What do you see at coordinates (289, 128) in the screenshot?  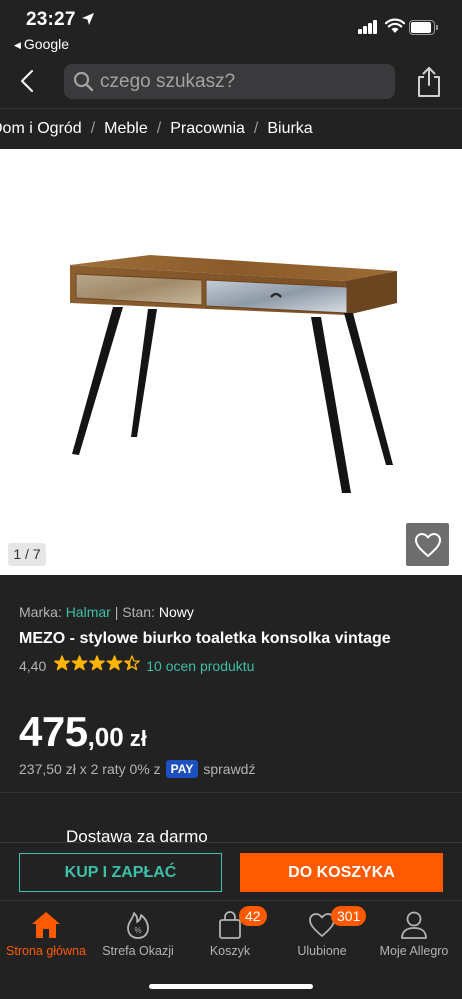 I see `breadcrumb-item-biurka: Biurka` at bounding box center [289, 128].